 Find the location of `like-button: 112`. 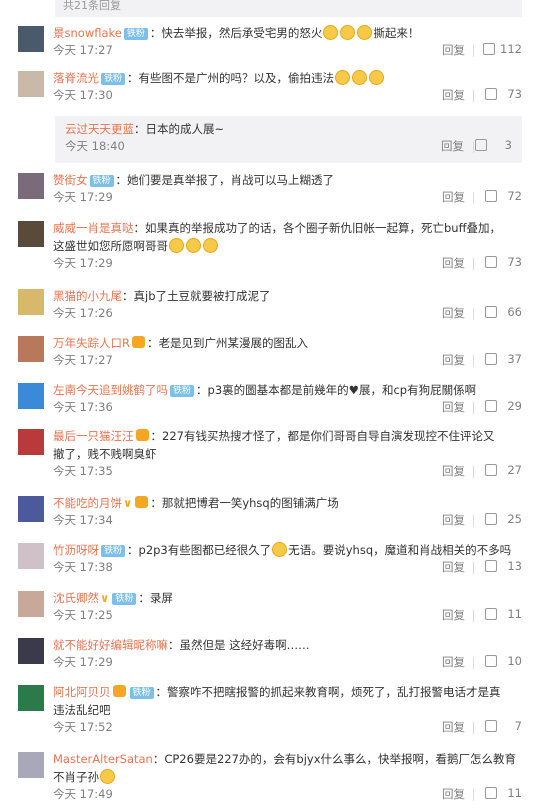

like-button: 112 is located at coordinates (502, 49).